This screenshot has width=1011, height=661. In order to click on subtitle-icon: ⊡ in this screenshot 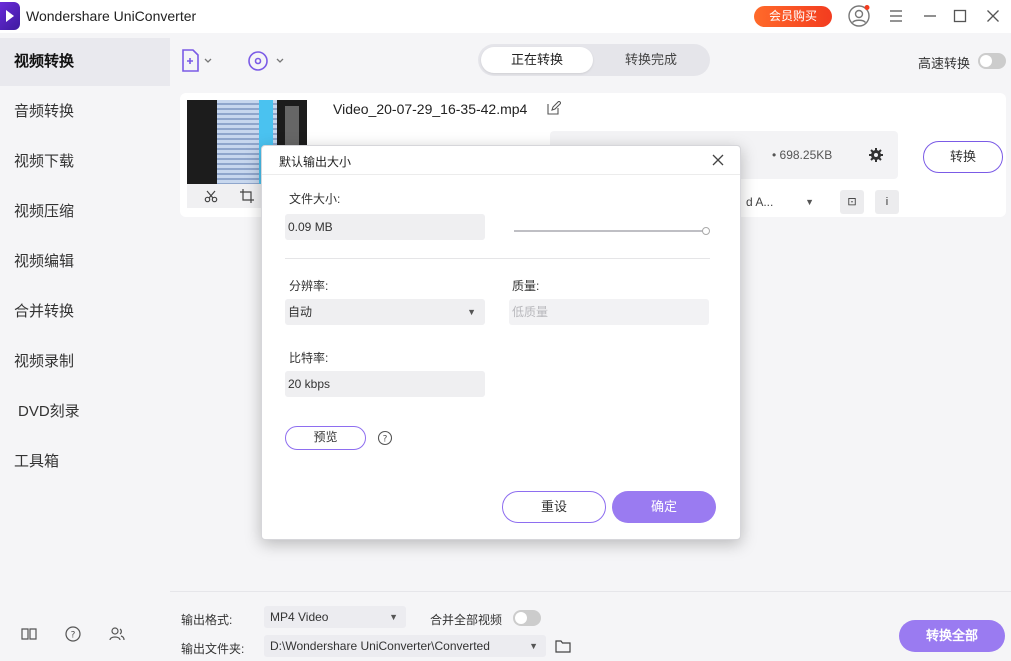, I will do `click(852, 202)`.